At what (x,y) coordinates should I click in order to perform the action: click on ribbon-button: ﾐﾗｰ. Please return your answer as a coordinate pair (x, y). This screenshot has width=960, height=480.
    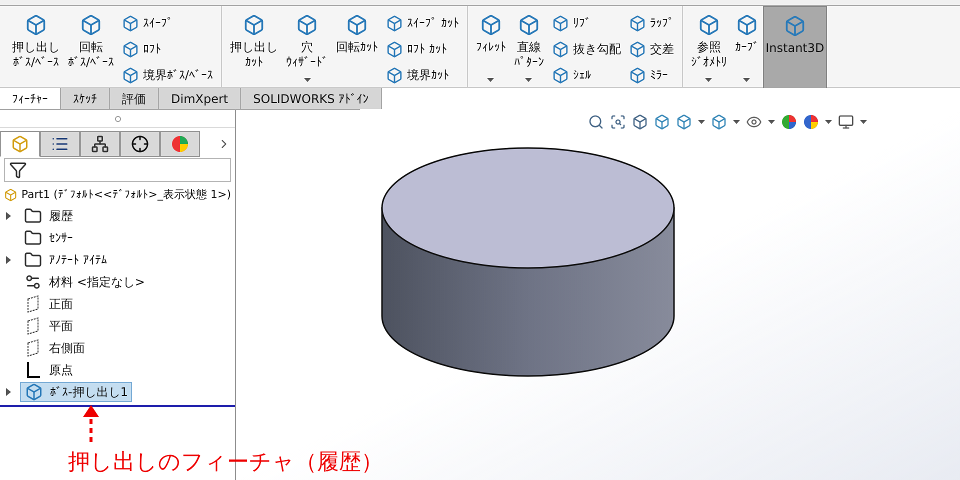
    Looking at the image, I should click on (651, 75).